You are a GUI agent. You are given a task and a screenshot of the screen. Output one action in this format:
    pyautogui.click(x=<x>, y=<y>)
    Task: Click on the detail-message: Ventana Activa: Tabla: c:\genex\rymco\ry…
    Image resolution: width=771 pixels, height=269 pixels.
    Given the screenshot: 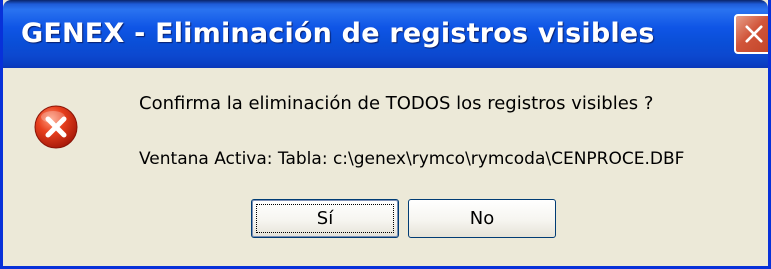 What is the action you would take?
    pyautogui.click(x=412, y=159)
    